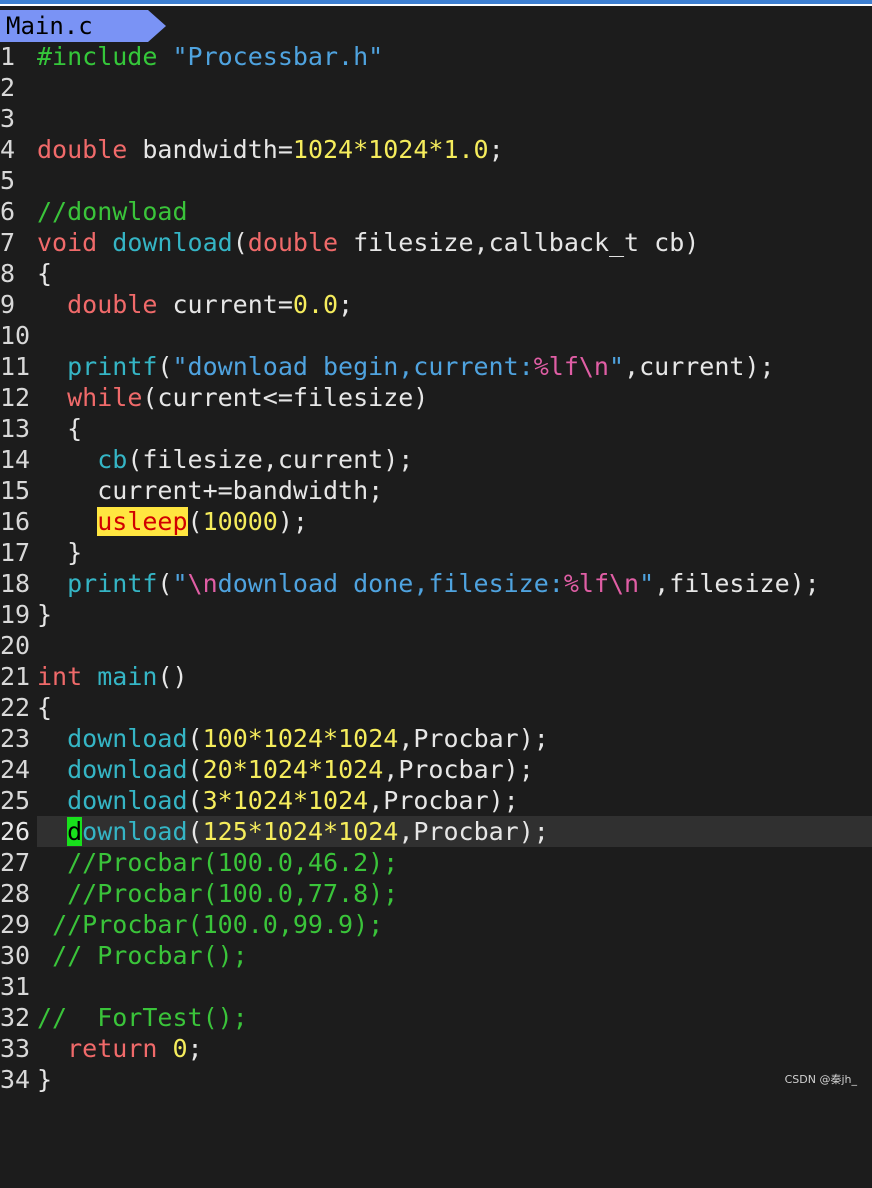 Image resolution: width=872 pixels, height=1188 pixels. I want to click on code-line: 17 }, so click(436, 552).